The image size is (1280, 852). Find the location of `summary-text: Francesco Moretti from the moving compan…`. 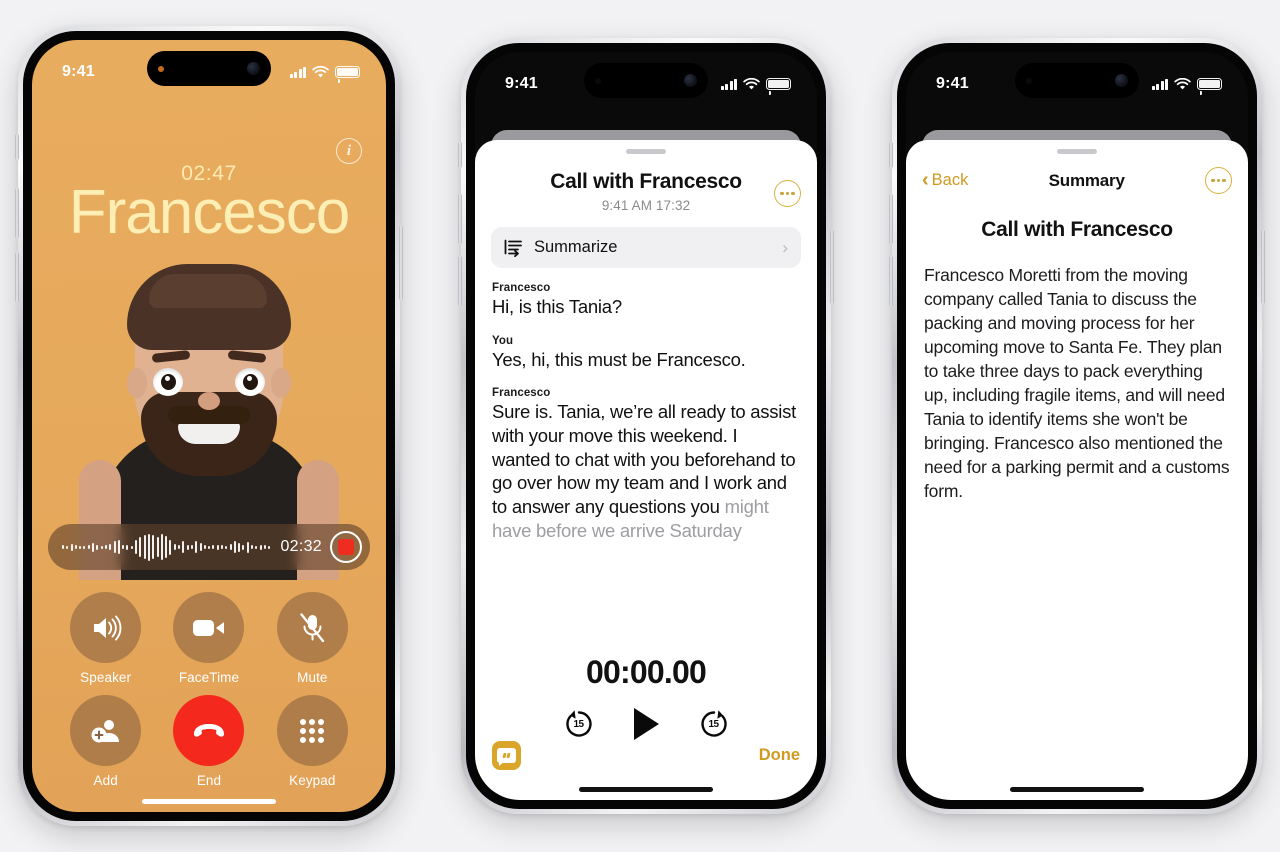

summary-text: Francesco Moretti from the moving compan… is located at coordinates (1077, 383).